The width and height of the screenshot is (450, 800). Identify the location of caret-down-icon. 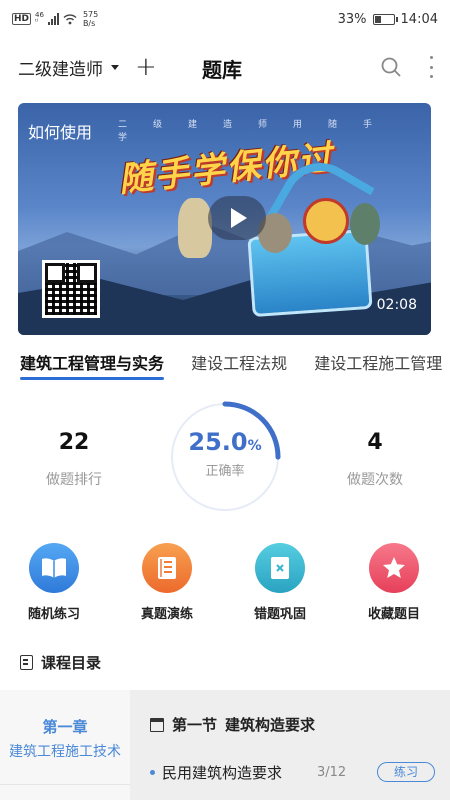
(115, 67).